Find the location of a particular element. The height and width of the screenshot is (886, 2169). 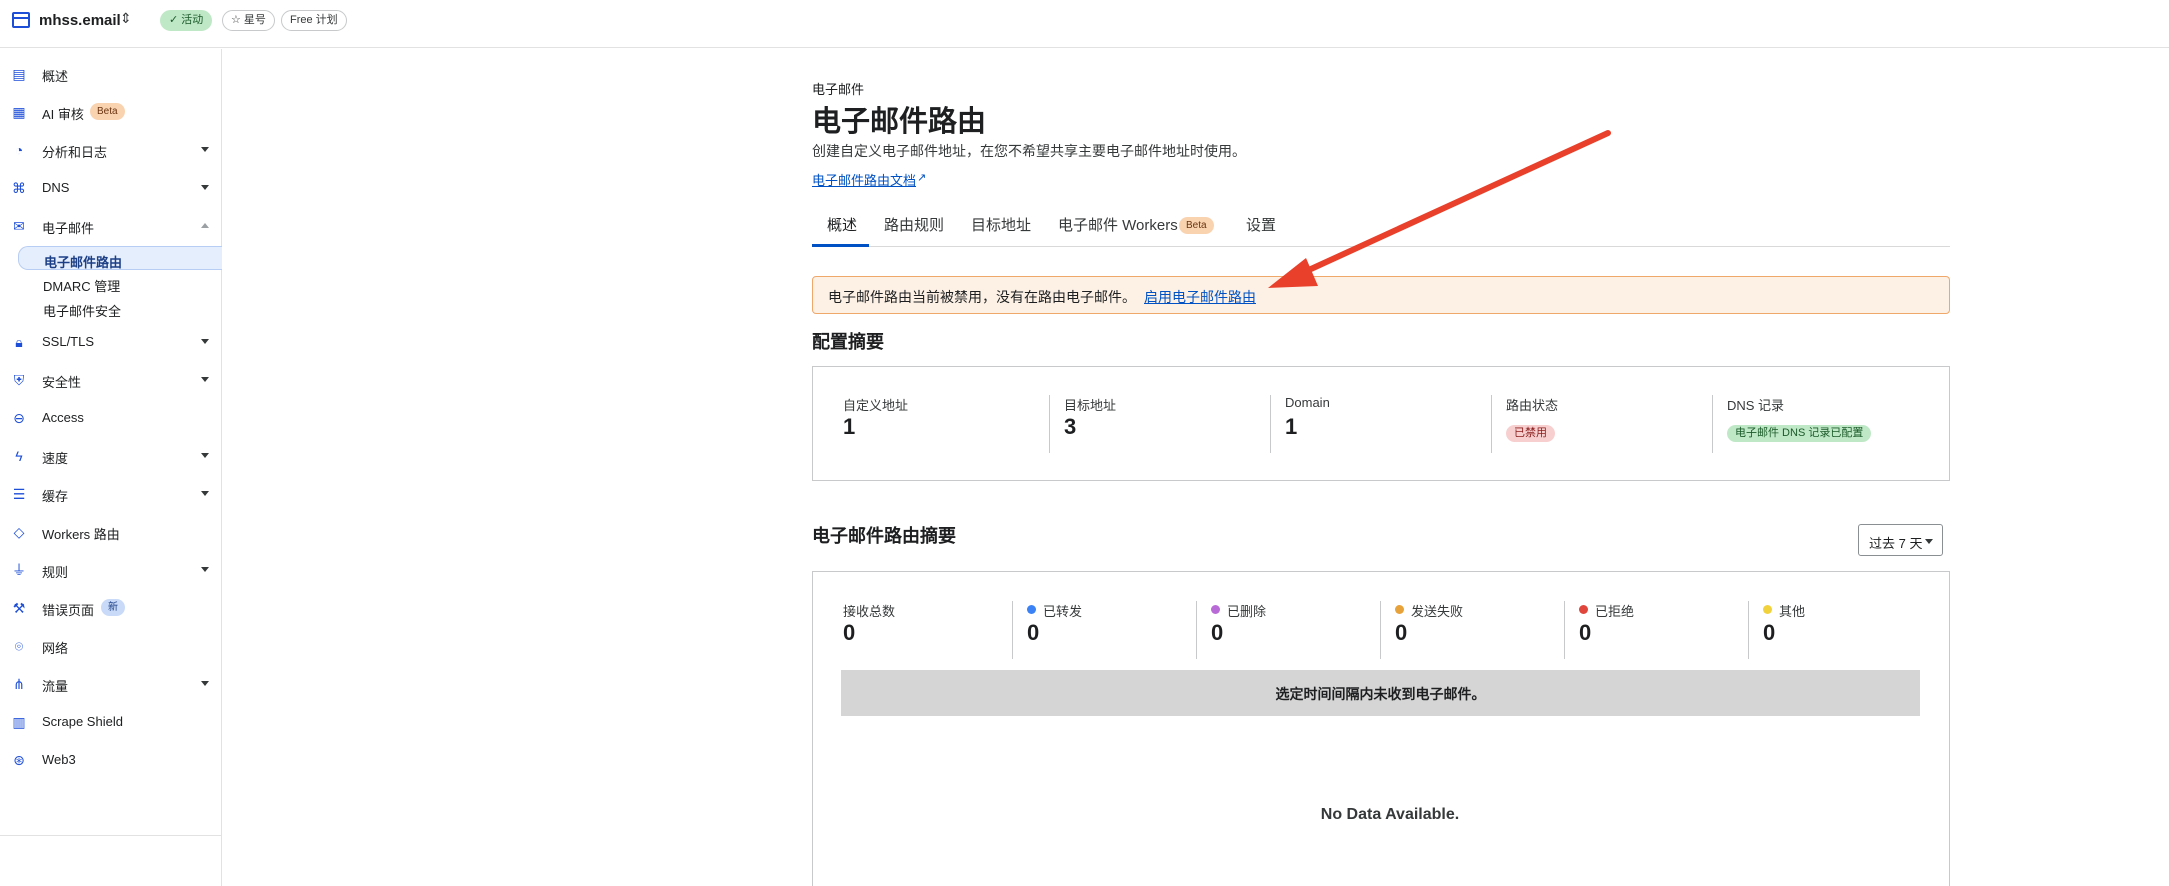

arrow-head is located at coordinates (1293, 273).